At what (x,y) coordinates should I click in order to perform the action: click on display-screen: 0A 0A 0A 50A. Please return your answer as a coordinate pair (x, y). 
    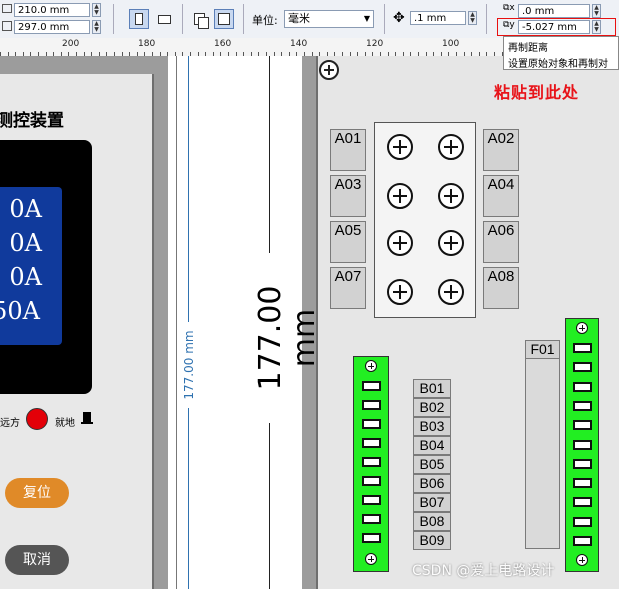
    Looking at the image, I should click on (31, 266).